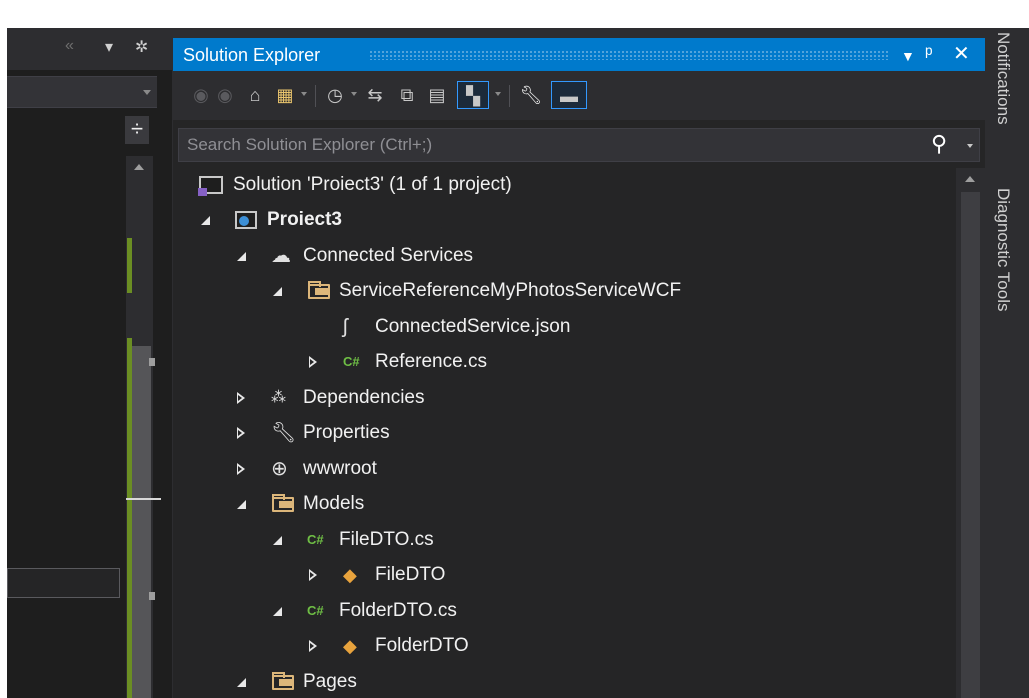  What do you see at coordinates (563, 611) in the screenshot?
I see `tree-item-folderdto-cs: C# FolderDTO.cs` at bounding box center [563, 611].